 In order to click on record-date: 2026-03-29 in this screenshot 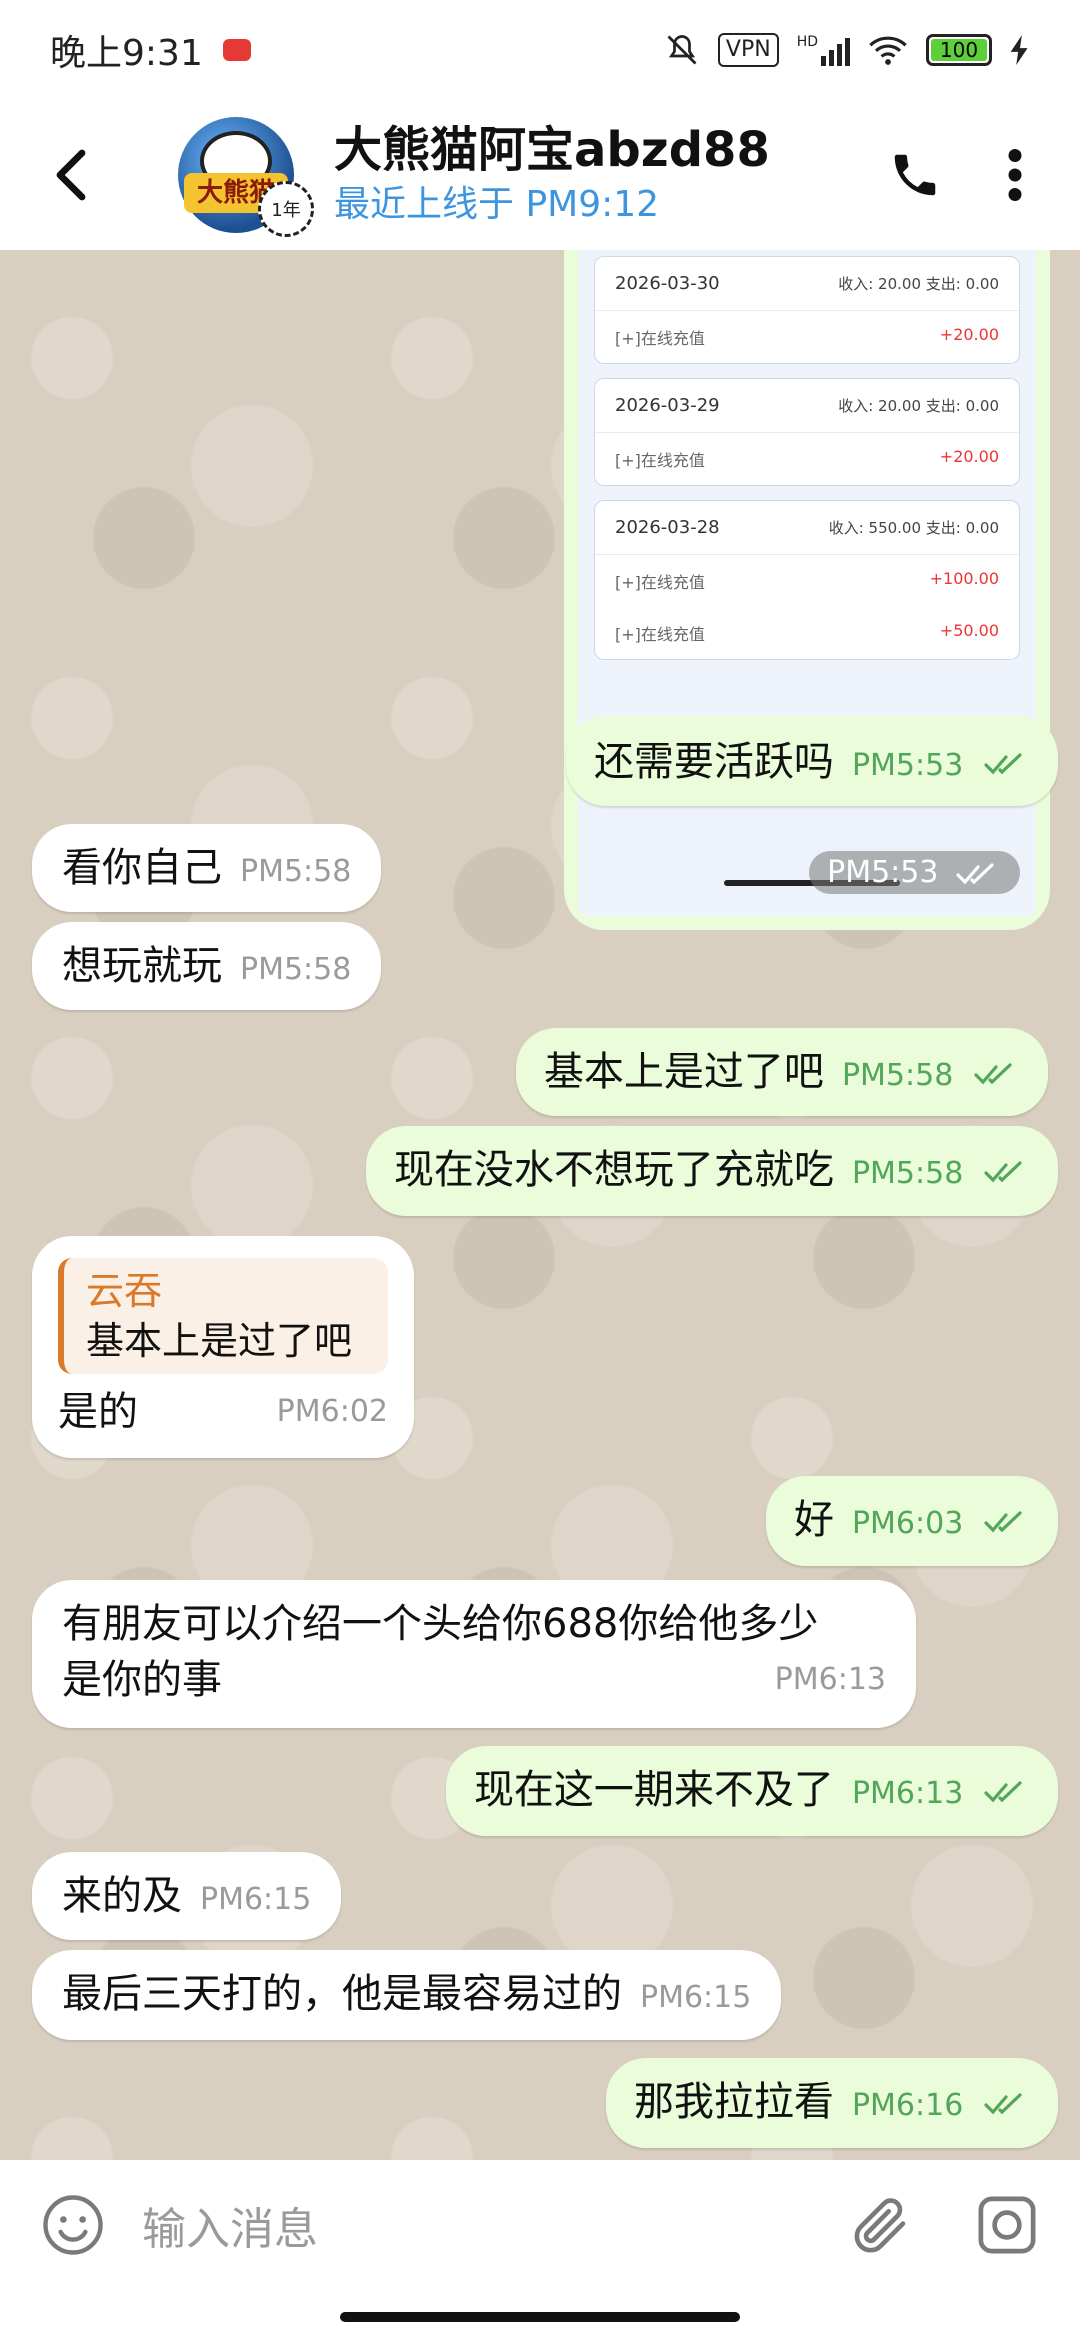, I will do `click(667, 405)`.